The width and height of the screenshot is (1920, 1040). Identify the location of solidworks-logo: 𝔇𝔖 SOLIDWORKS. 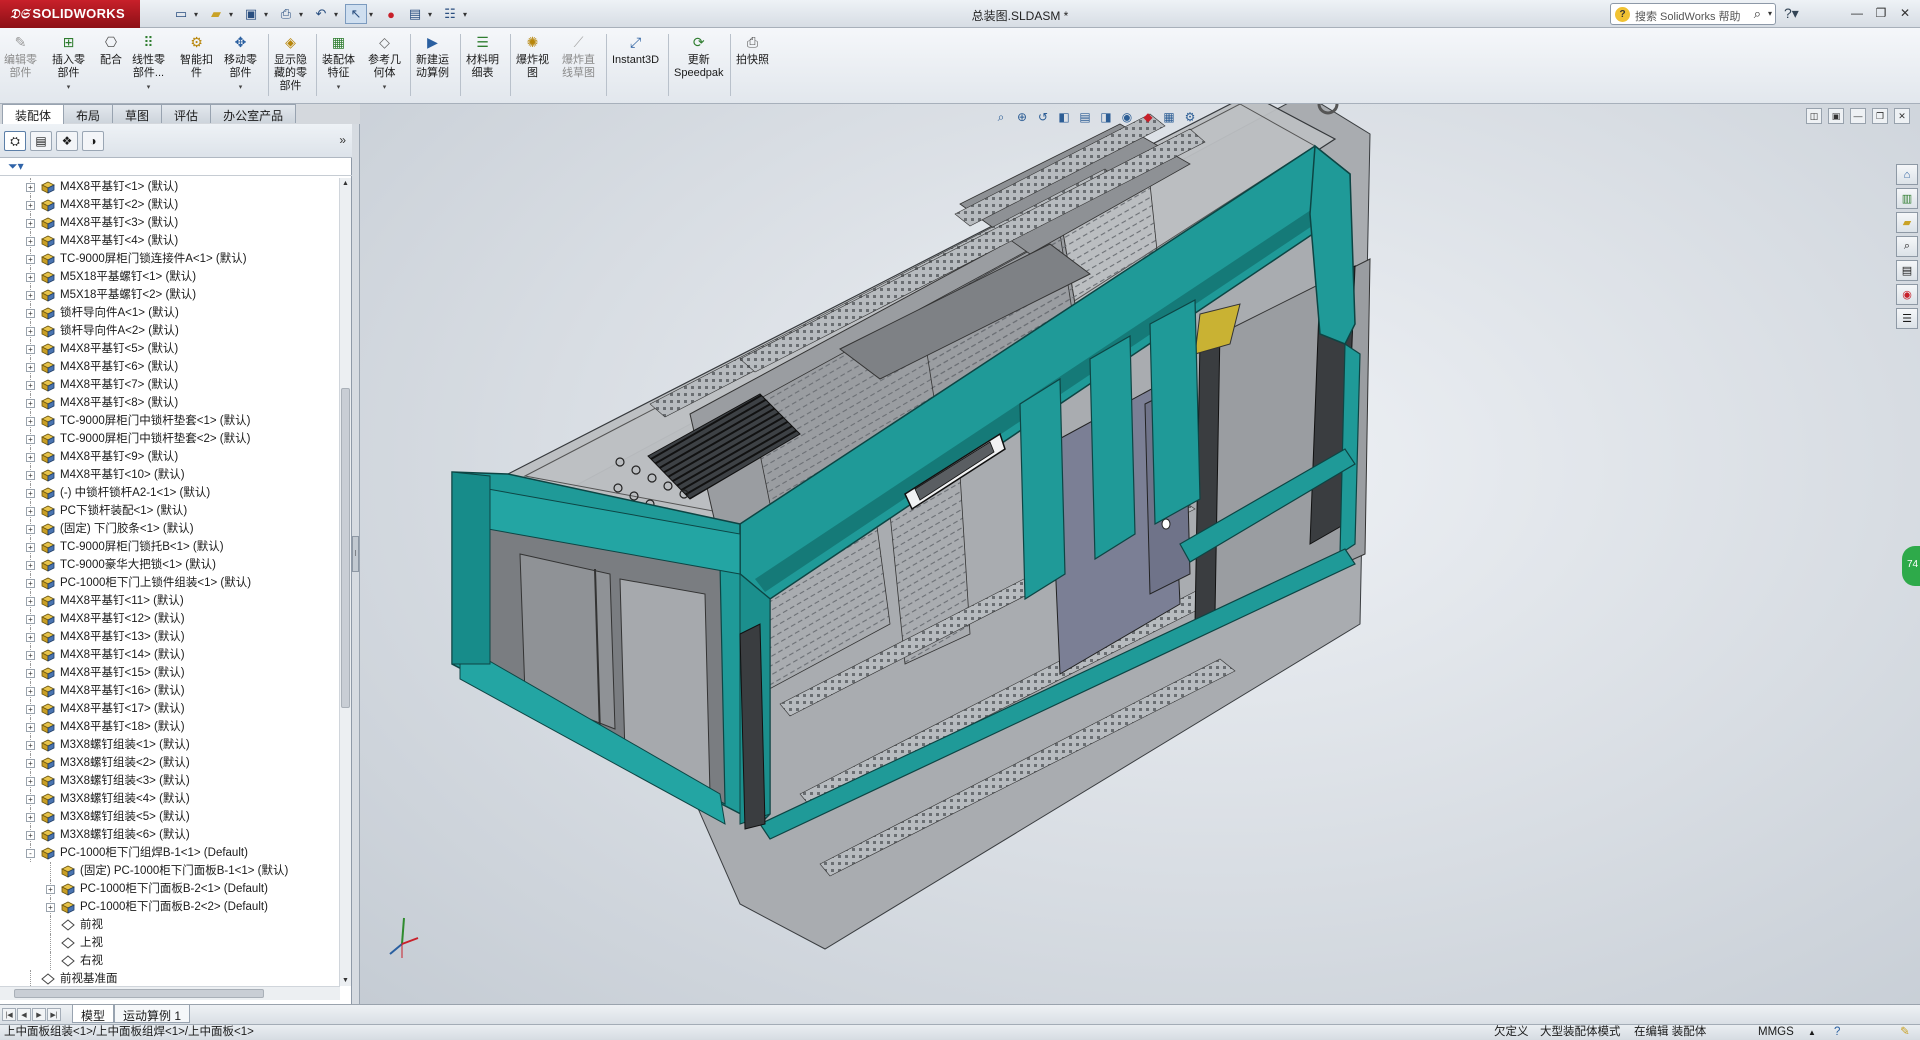
(70, 14).